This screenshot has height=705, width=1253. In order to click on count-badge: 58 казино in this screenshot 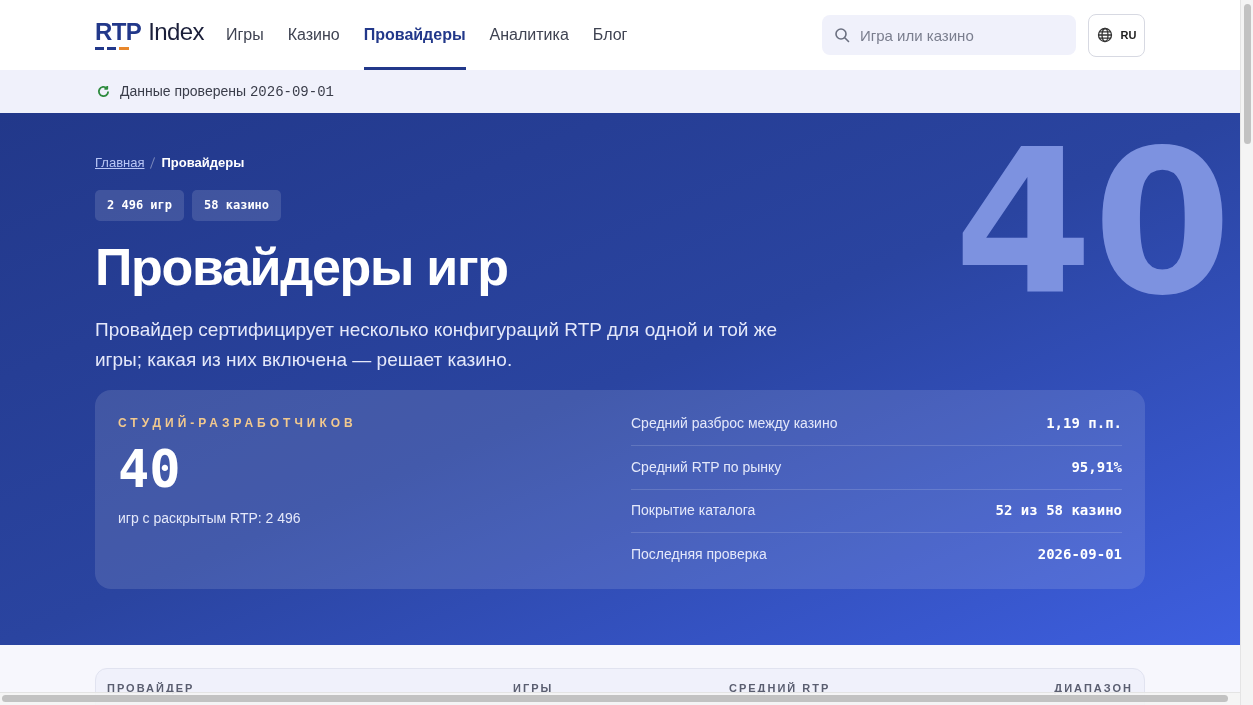, I will do `click(237, 205)`.